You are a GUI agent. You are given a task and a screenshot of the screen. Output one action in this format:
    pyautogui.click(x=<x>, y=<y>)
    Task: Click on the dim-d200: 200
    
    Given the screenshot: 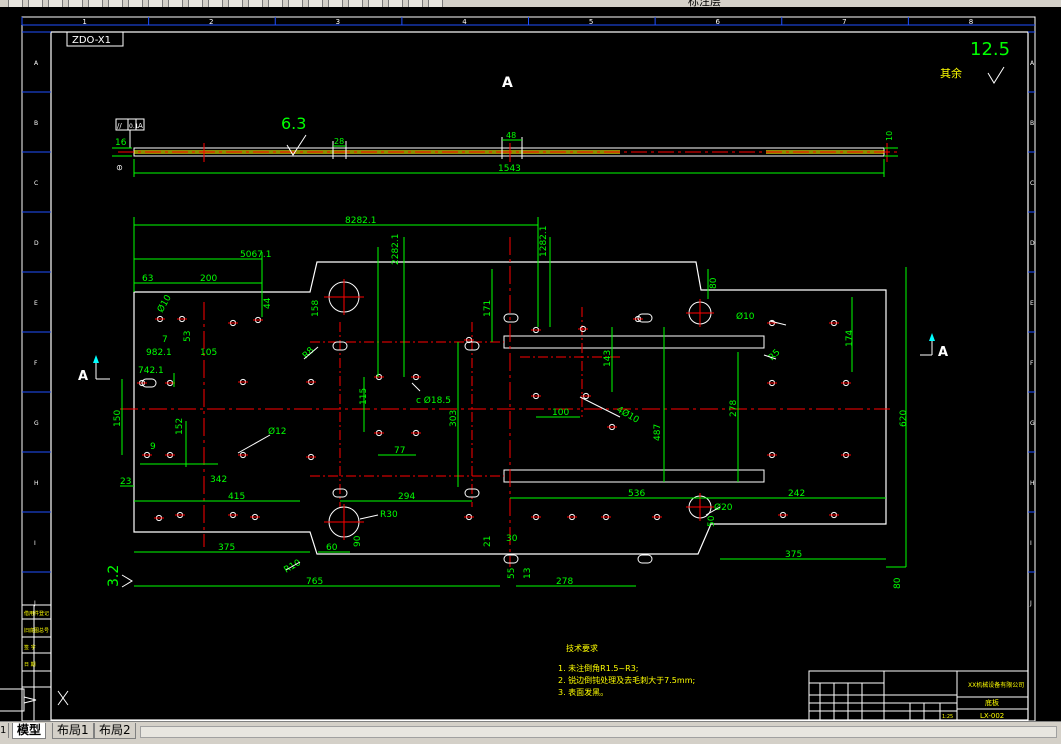 What is the action you would take?
    pyautogui.click(x=208, y=279)
    